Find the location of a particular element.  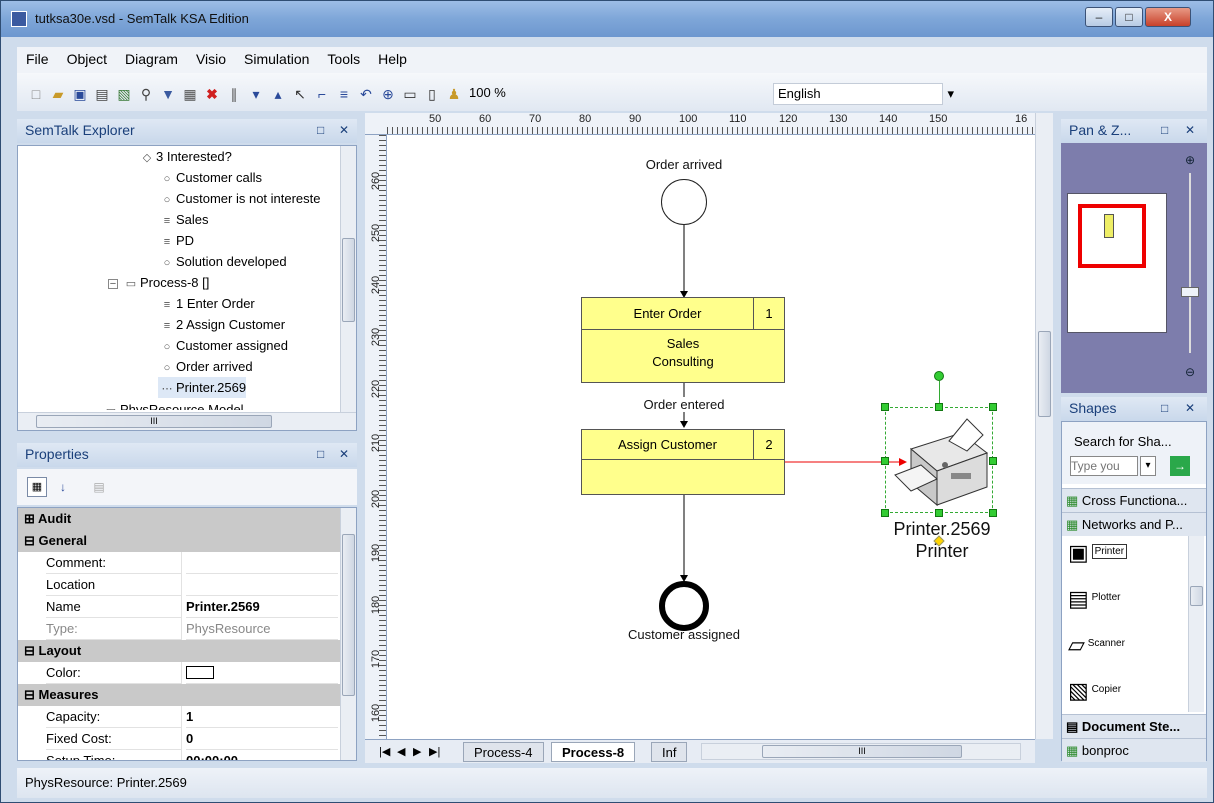

property-row: Location is located at coordinates (179, 585).